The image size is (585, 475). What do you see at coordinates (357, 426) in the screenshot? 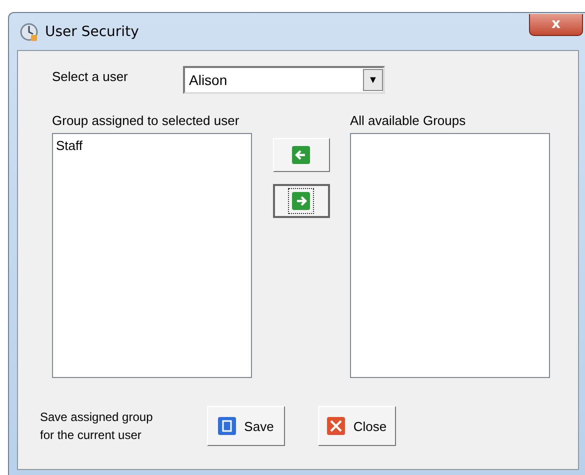
I see `close-button: Close` at bounding box center [357, 426].